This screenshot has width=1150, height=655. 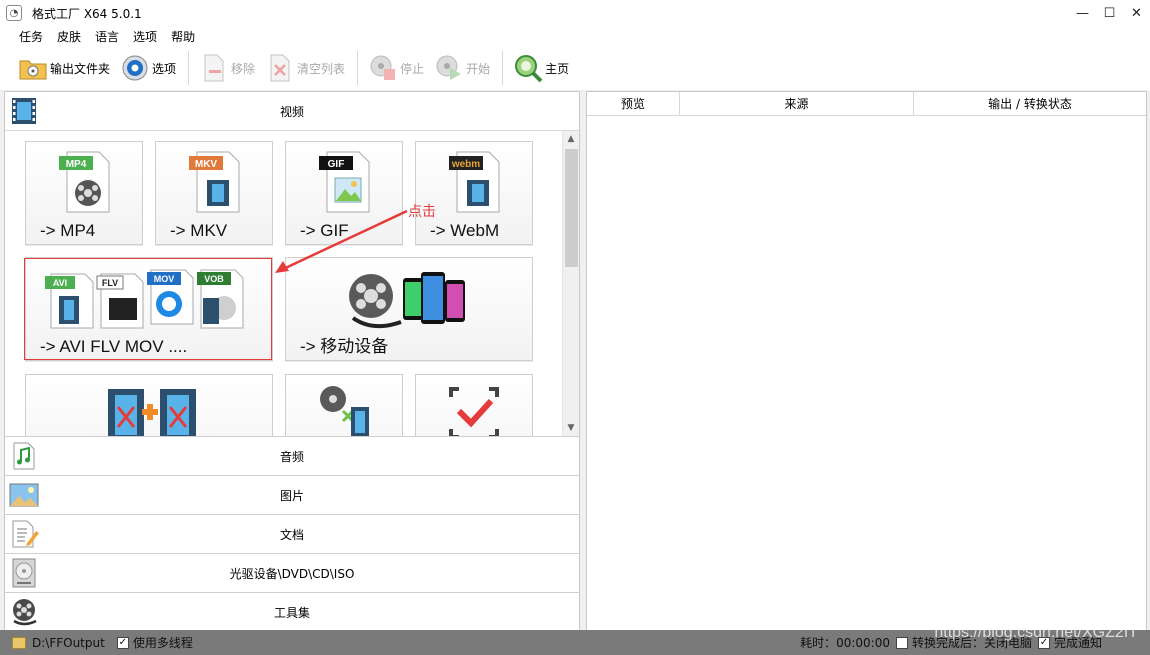 What do you see at coordinates (321, 68) in the screenshot?
I see `clear-list-label: 清空列表` at bounding box center [321, 68].